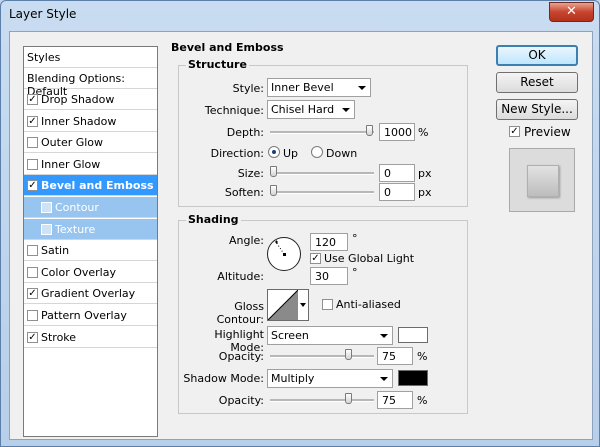 The height and width of the screenshot is (447, 600). What do you see at coordinates (300, 14) in the screenshot?
I see `title-bar: Layer Style ✕` at bounding box center [300, 14].